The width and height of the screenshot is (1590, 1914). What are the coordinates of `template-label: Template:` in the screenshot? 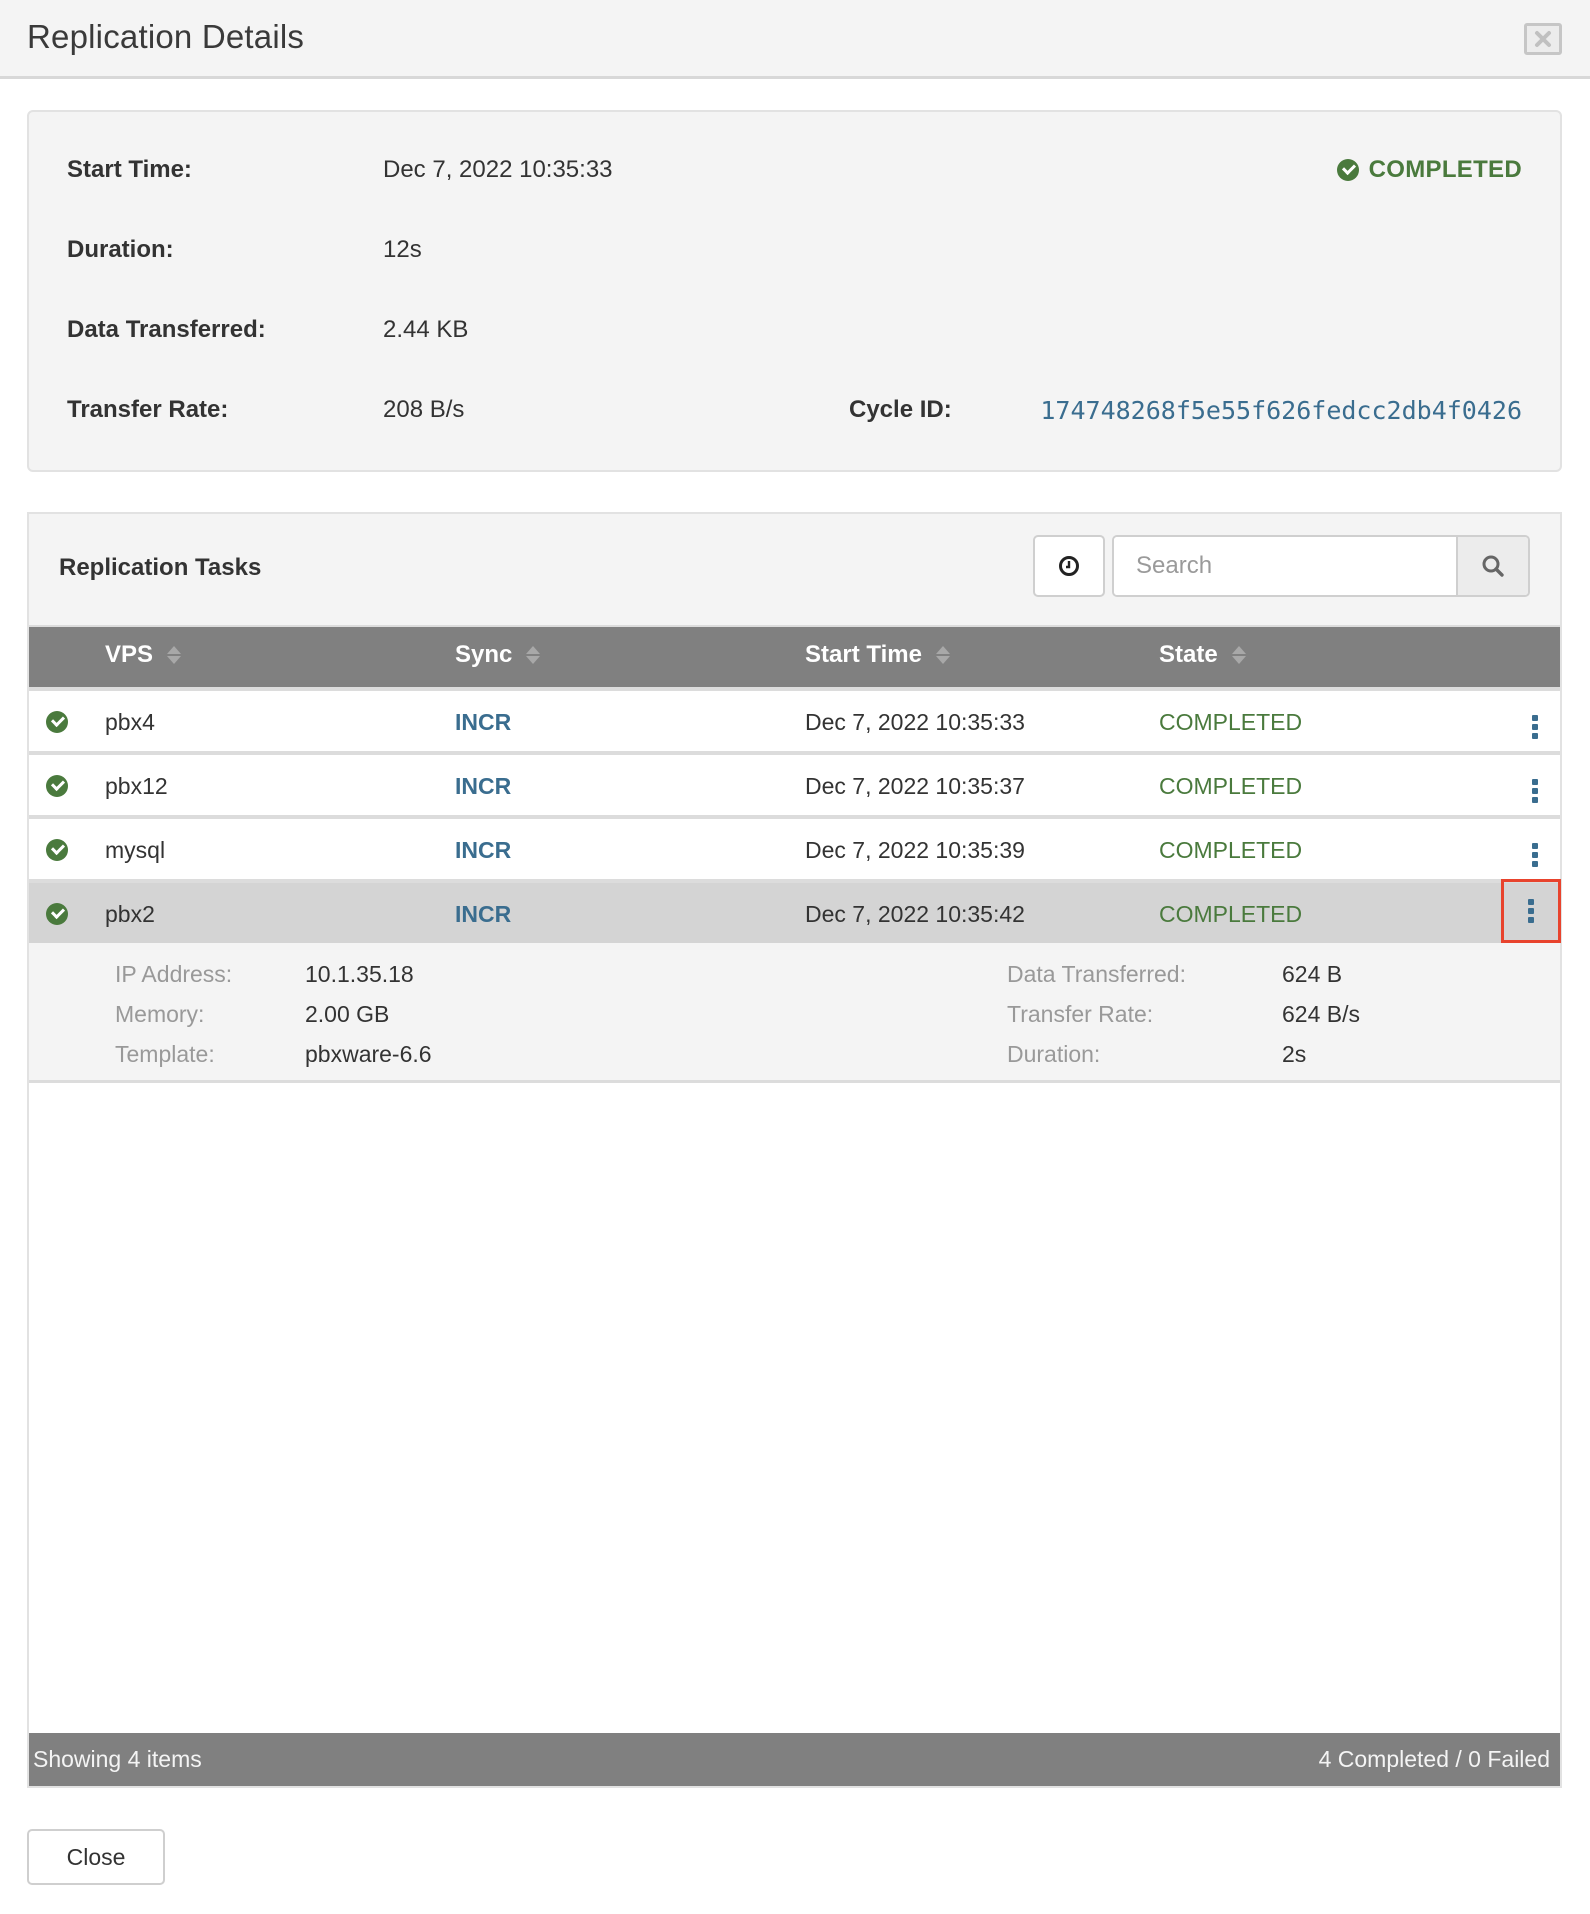 It's located at (165, 1054).